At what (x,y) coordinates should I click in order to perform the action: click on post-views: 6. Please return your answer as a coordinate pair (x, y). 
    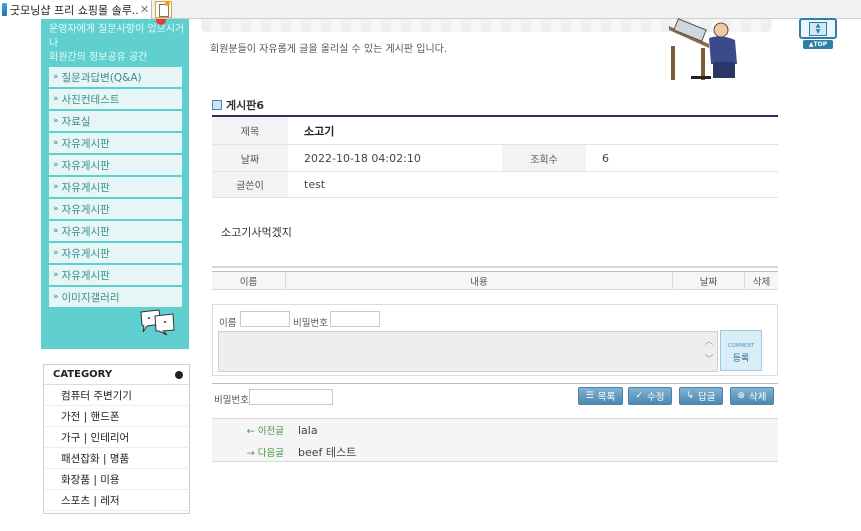
    Looking at the image, I should click on (605, 158).